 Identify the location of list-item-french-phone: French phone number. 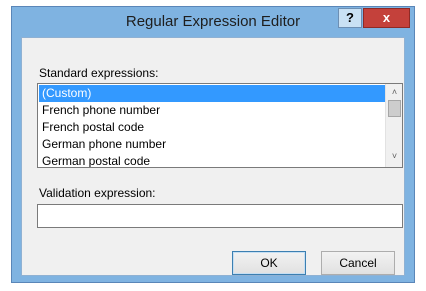
(212, 110).